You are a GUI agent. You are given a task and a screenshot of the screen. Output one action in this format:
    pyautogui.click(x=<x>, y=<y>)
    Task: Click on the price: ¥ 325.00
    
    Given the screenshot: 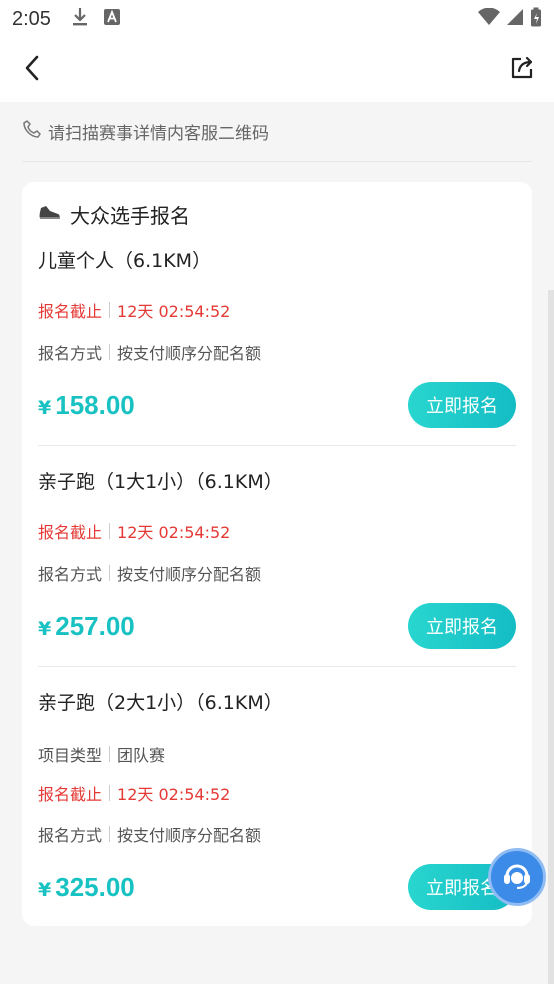 What is the action you would take?
    pyautogui.click(x=86, y=887)
    